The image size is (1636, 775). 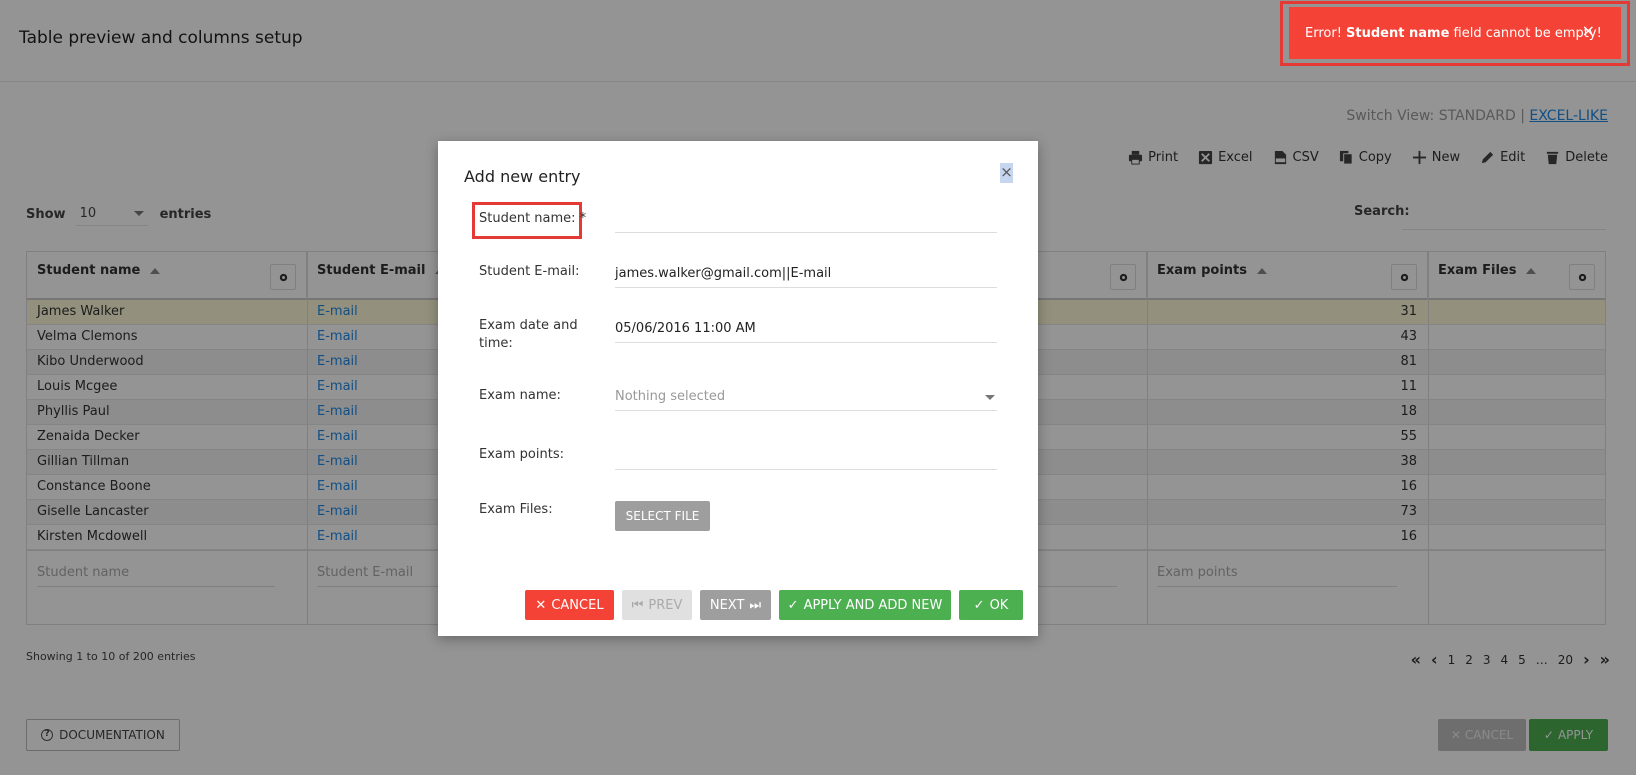 What do you see at coordinates (793, 605) in the screenshot?
I see `check-icon: ✓` at bounding box center [793, 605].